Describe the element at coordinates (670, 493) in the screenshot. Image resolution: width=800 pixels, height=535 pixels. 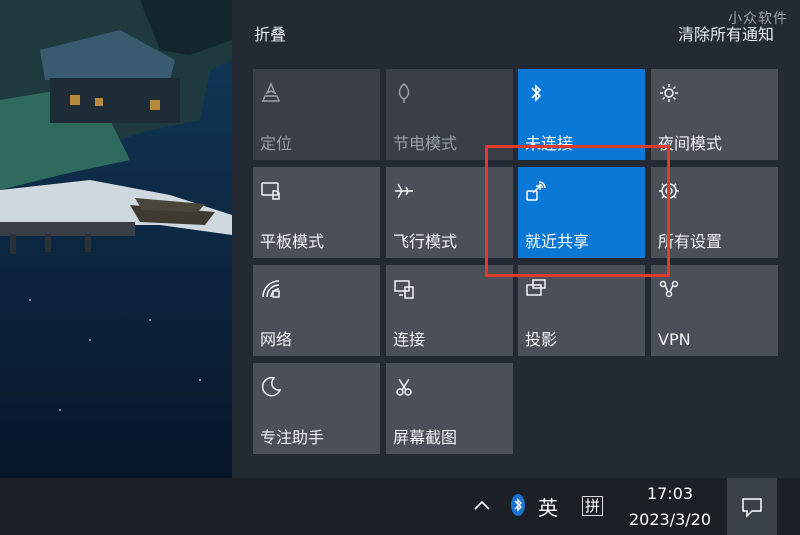
I see `clock-time: 17:03` at that location.